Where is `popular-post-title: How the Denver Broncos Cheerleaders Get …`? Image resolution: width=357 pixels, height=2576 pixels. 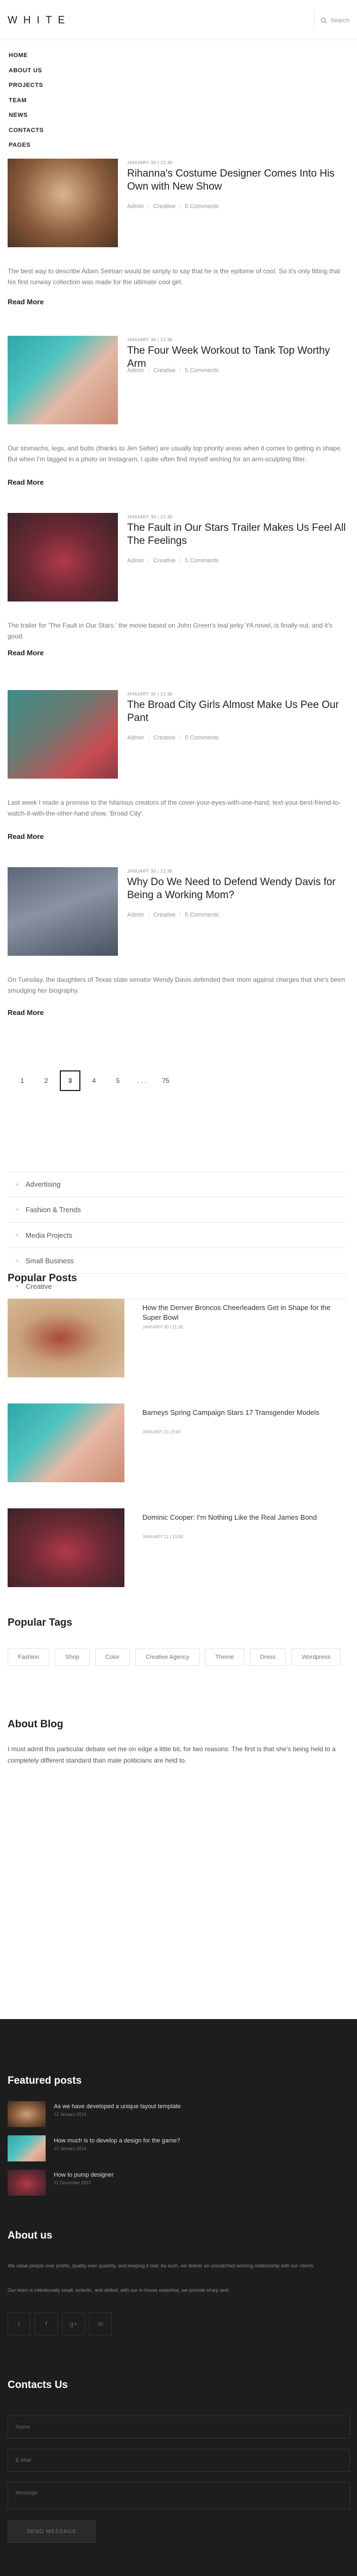 popular-post-title: How the Denver Broncos Cheerleaders Get … is located at coordinates (241, 1313).